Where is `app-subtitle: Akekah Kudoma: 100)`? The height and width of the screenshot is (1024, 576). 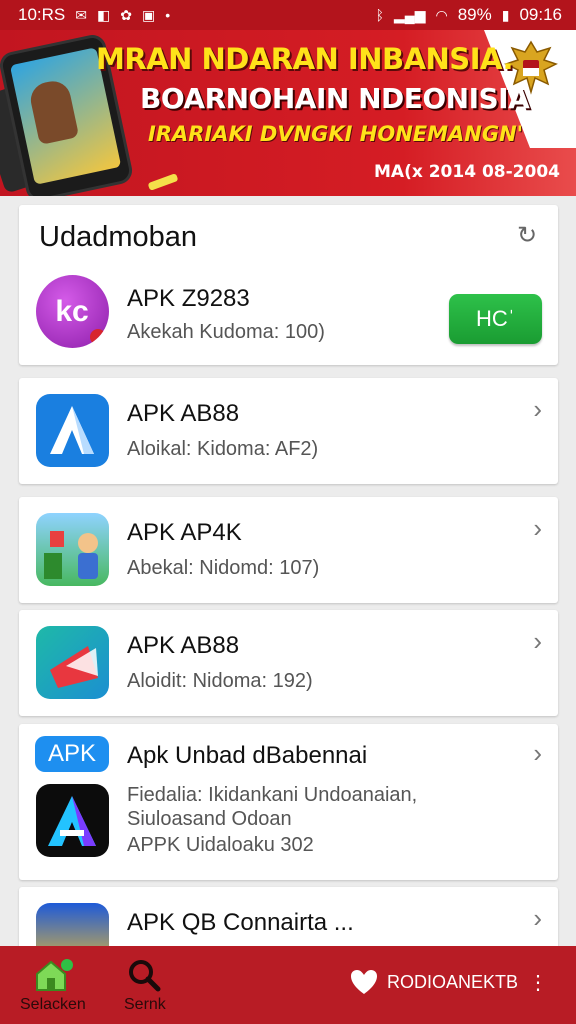
app-subtitle: Akekah Kudoma: 100) is located at coordinates (226, 332).